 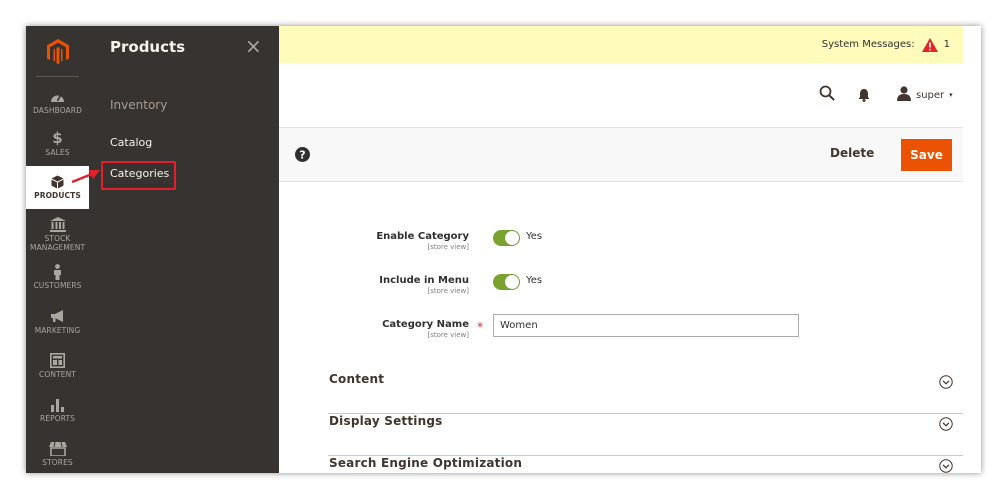 What do you see at coordinates (57, 418) in the screenshot?
I see `nav-item-label: Reports` at bounding box center [57, 418].